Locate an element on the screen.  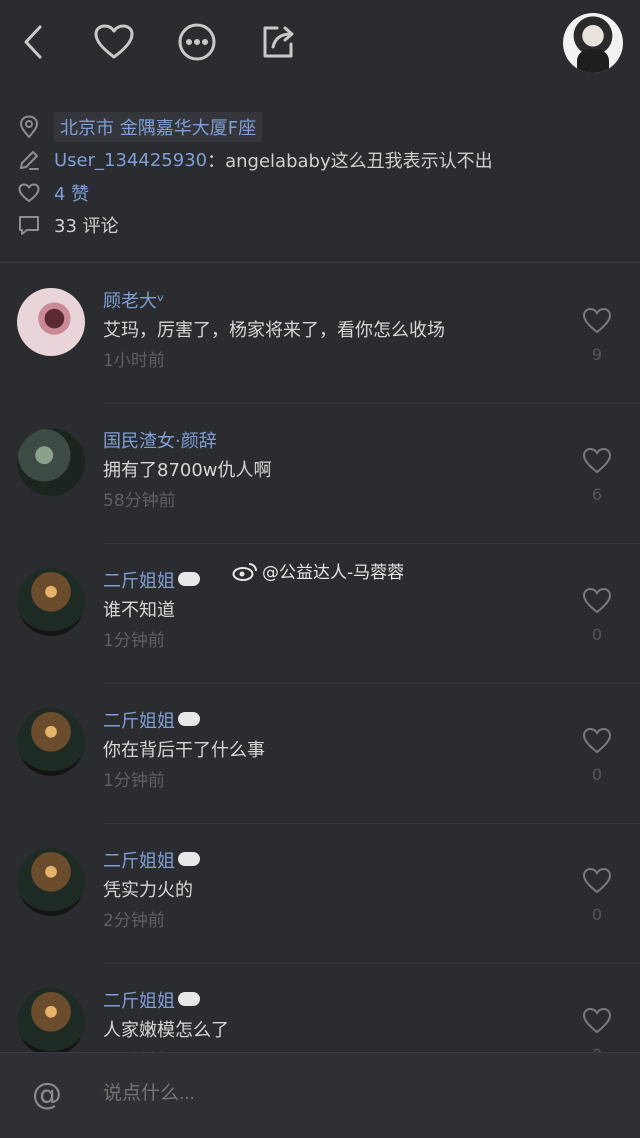
post-row: User_134425930 ： angelababy这么丑我表示认不出 is located at coordinates (254, 160).